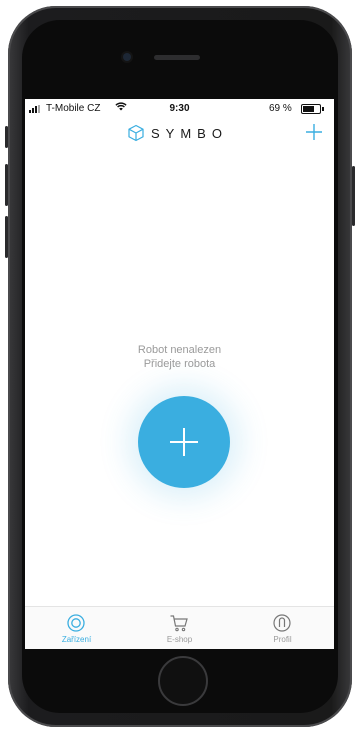 The width and height of the screenshot is (360, 733). Describe the element at coordinates (282, 639) in the screenshot. I see `tab-label: Profil` at that location.